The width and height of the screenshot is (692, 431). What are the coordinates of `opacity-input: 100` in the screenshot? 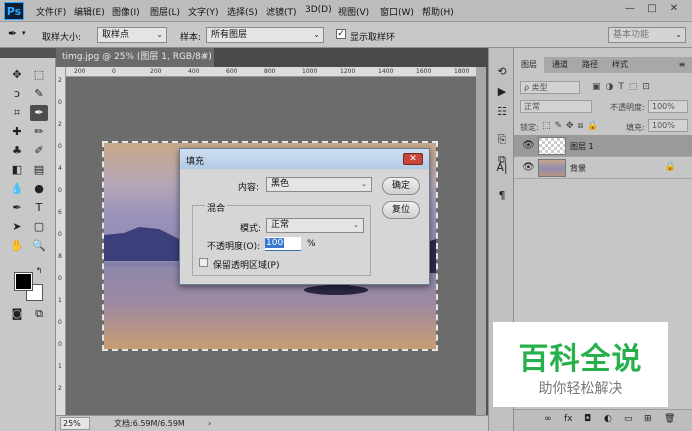 It's located at (283, 244).